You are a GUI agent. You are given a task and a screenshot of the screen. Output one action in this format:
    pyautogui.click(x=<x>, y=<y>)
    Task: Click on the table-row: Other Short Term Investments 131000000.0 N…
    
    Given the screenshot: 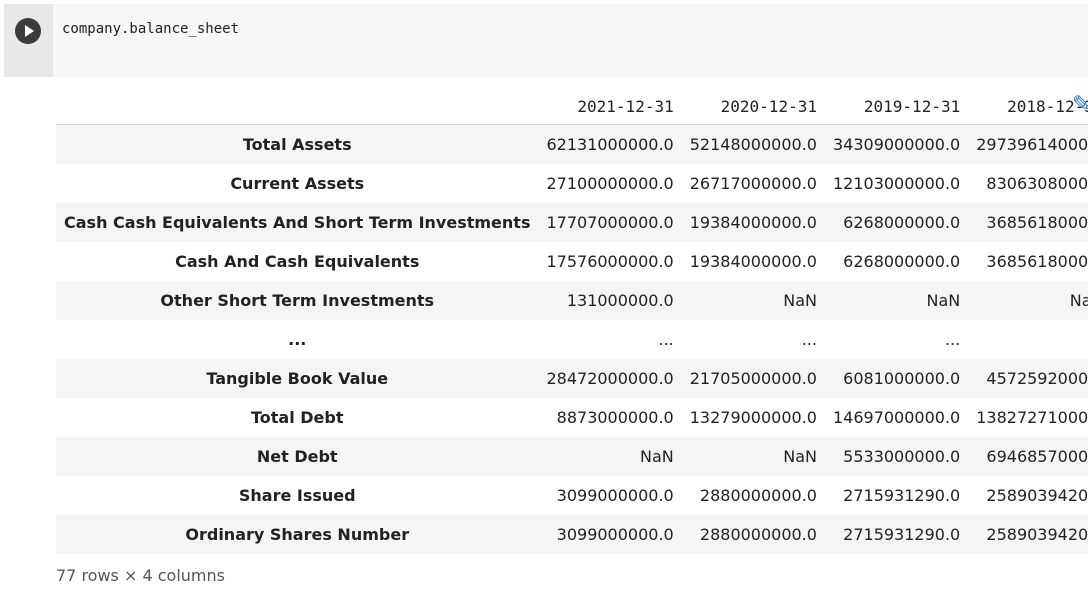 What is the action you would take?
    pyautogui.click(x=572, y=300)
    